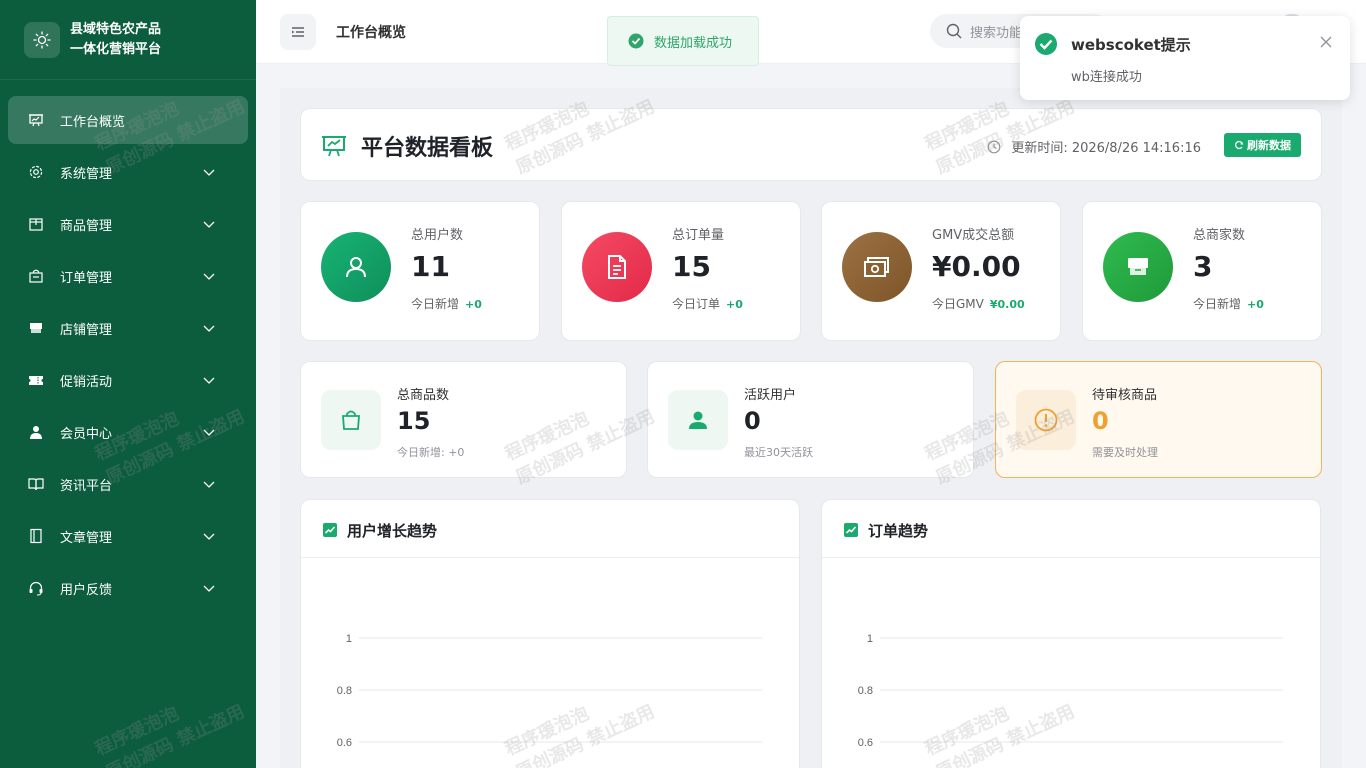 The width and height of the screenshot is (1366, 768). What do you see at coordinates (334, 146) in the screenshot?
I see `dashboard-board-icon` at bounding box center [334, 146].